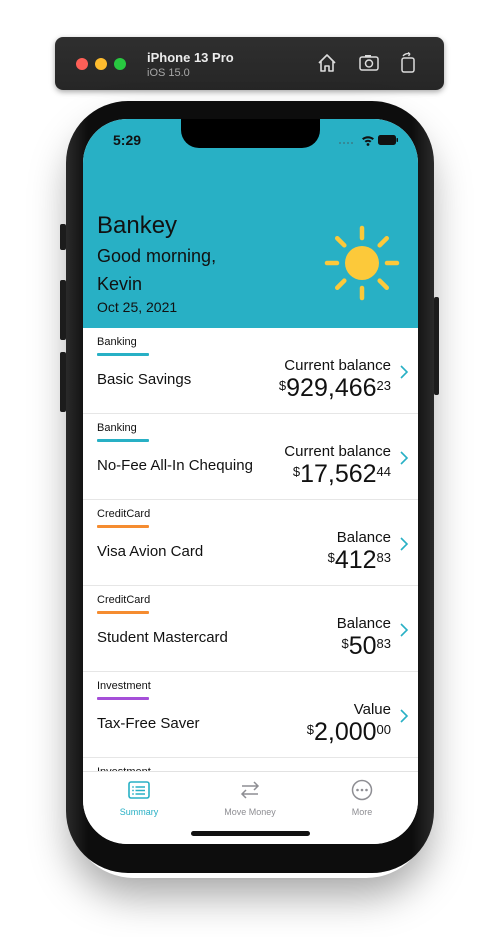 This screenshot has width=500, height=937. I want to click on wifi-icon, so click(368, 141).